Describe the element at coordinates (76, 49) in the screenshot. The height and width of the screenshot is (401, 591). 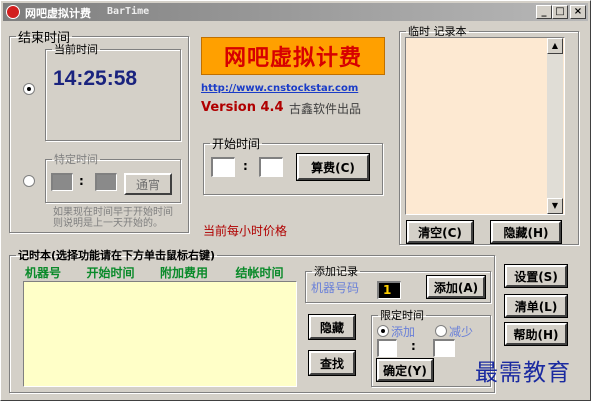
I see `current-time-label: 当前时间` at that location.